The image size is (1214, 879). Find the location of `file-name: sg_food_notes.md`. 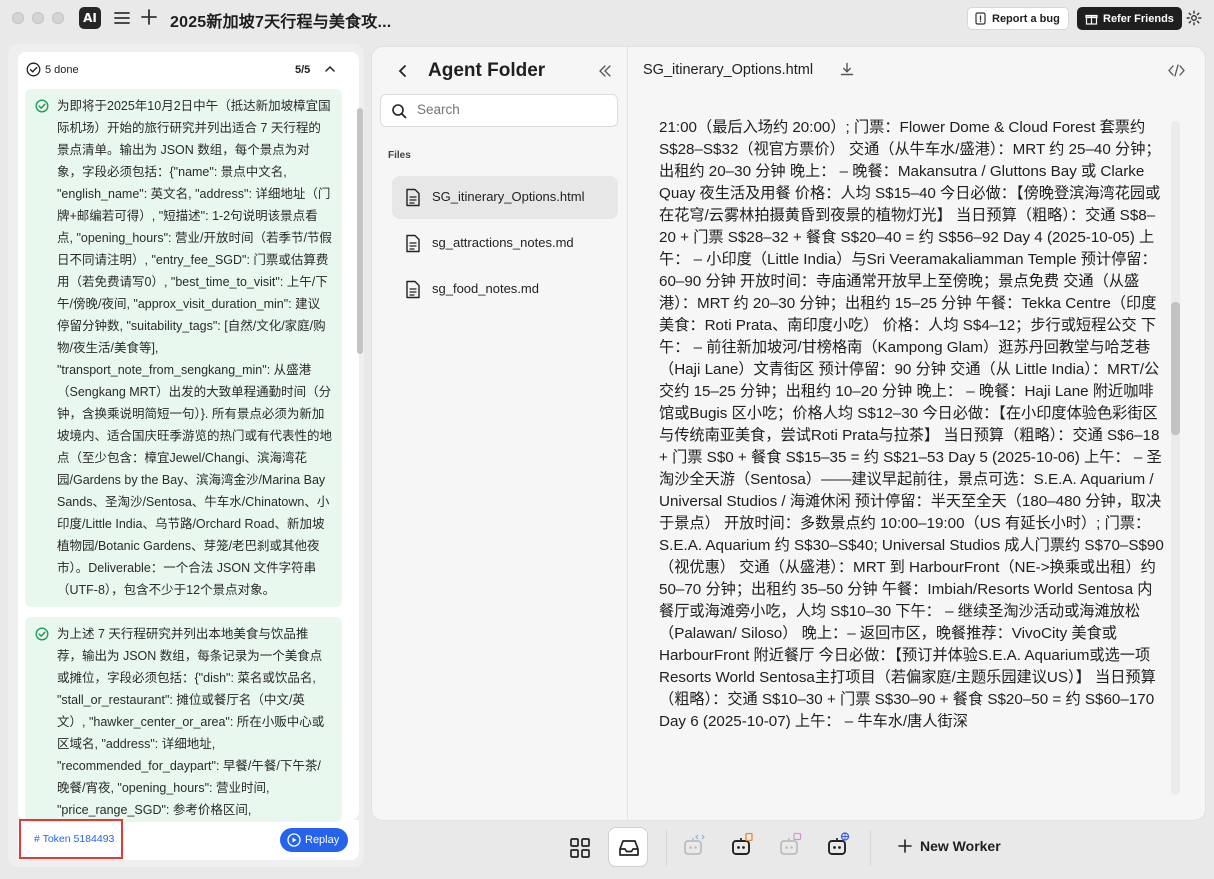

file-name: sg_food_notes.md is located at coordinates (485, 288).